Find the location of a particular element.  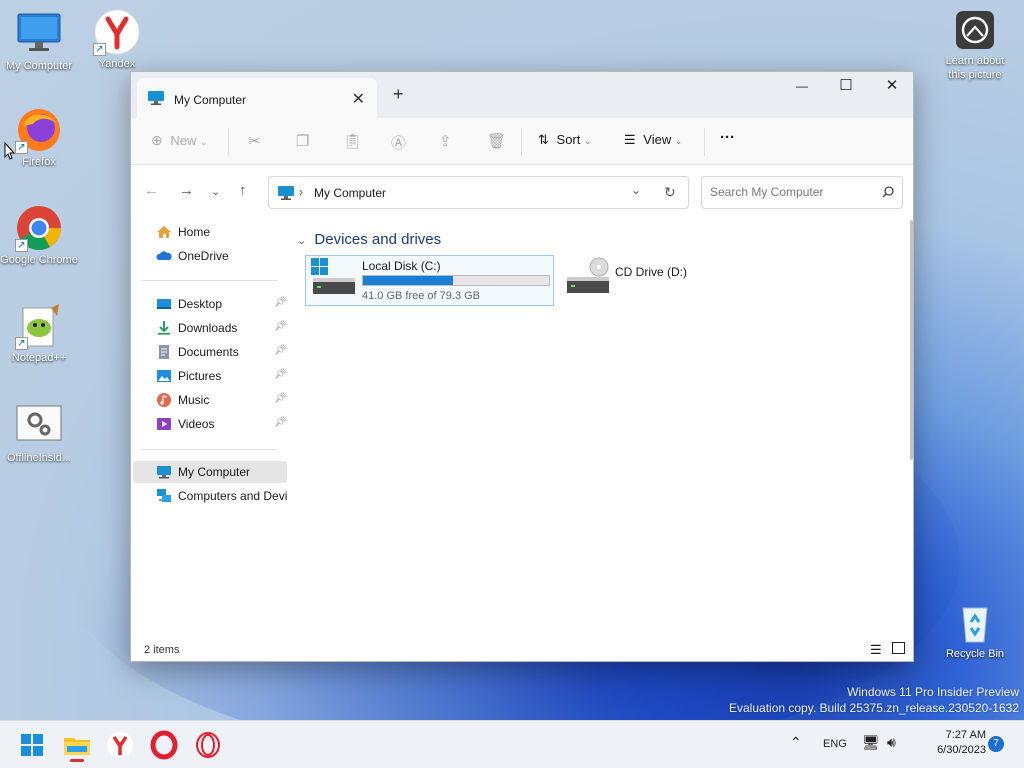

taskbar-opera is located at coordinates (164, 745).